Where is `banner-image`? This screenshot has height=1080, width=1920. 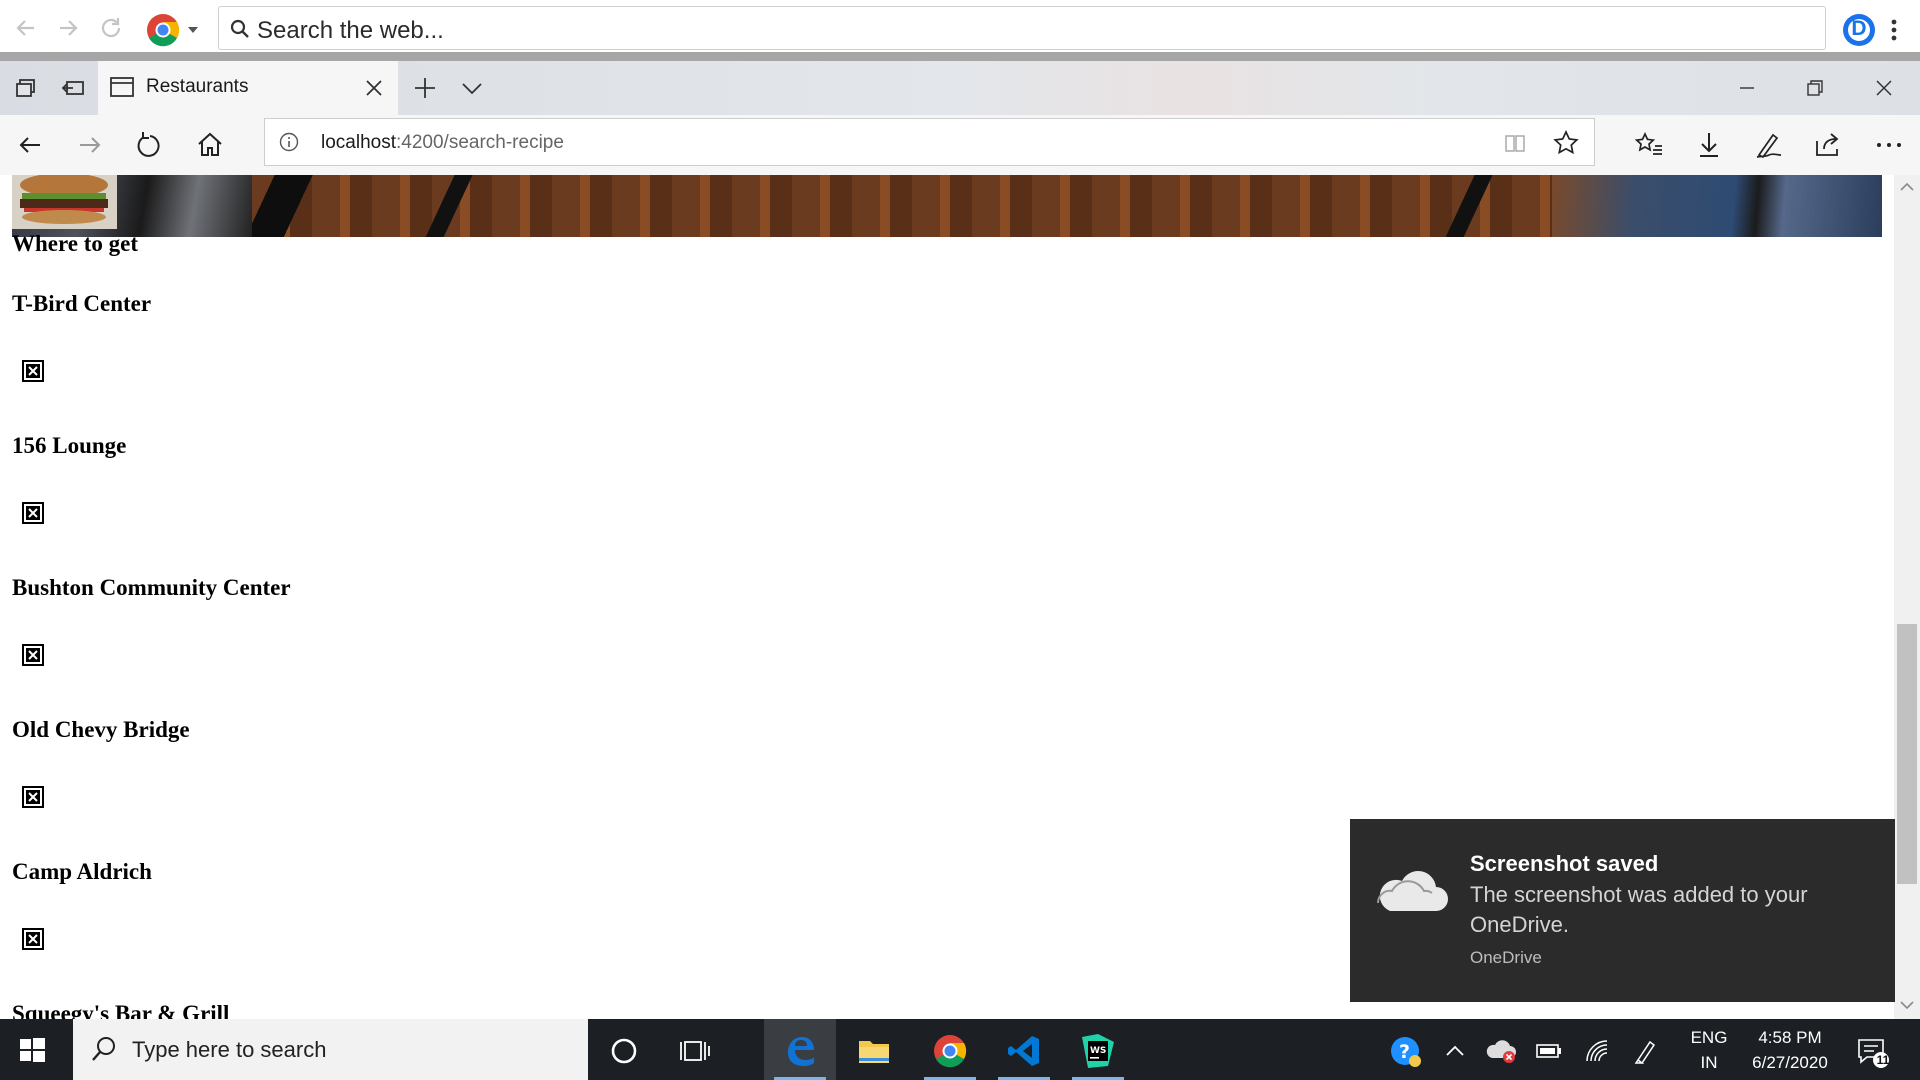
banner-image is located at coordinates (947, 206).